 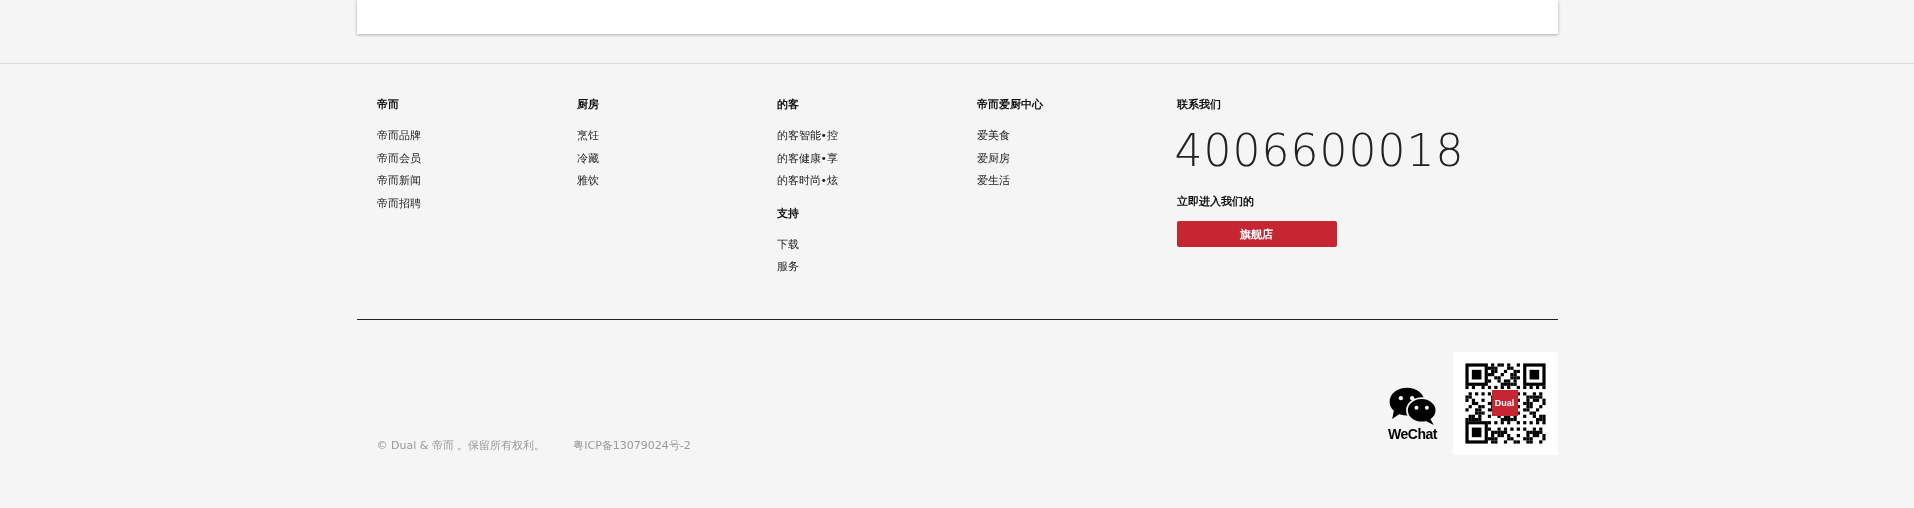 I want to click on store-button: 旗舰店, so click(x=1256, y=234).